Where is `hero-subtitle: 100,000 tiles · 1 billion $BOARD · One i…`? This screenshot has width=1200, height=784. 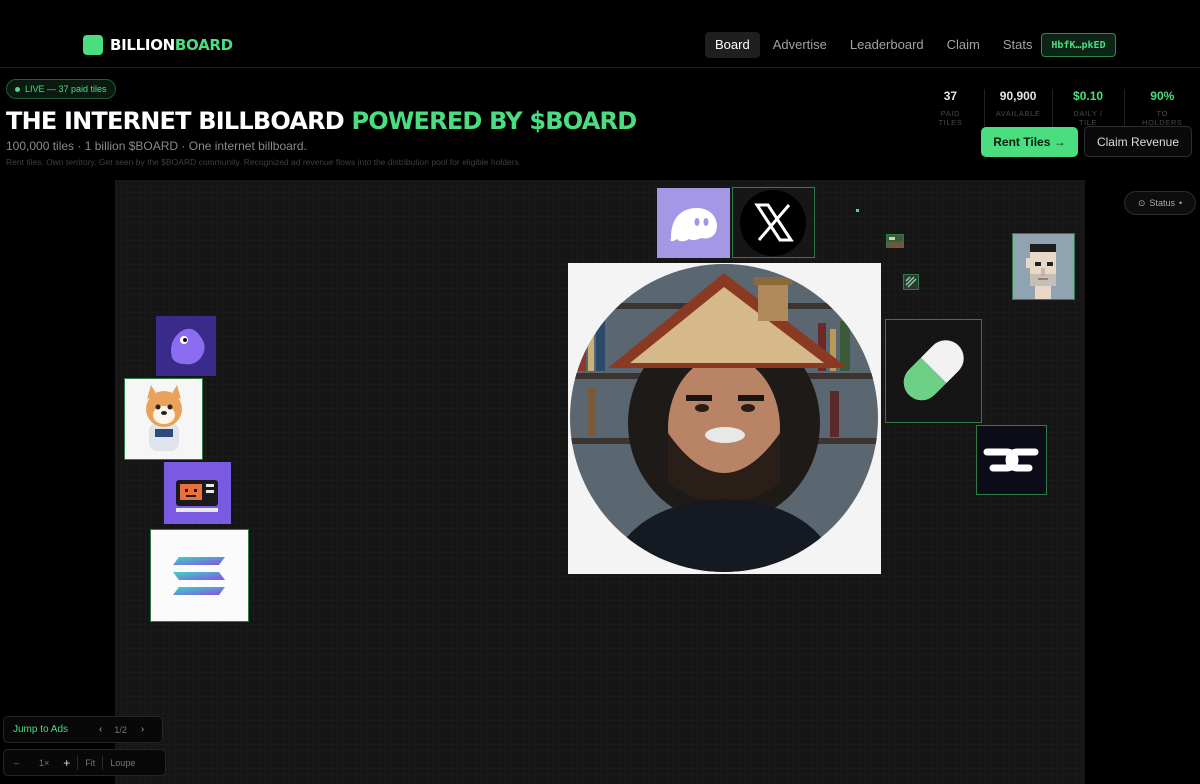 hero-subtitle: 100,000 tiles · 1 billion $BOARD · One i… is located at coordinates (156, 146).